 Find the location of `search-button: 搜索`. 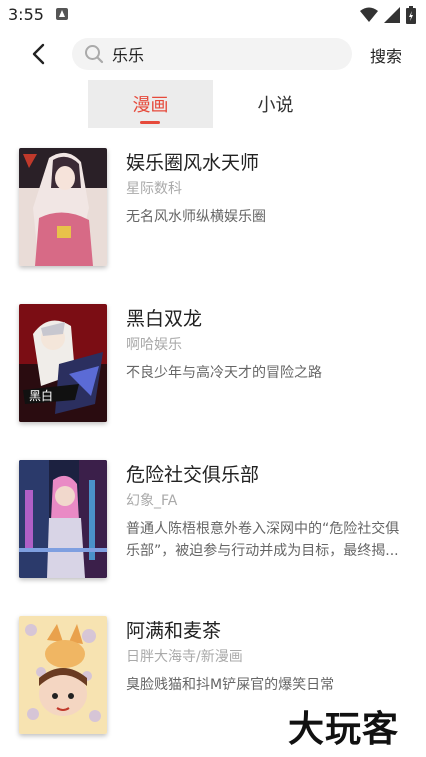

search-button: 搜索 is located at coordinates (386, 55).